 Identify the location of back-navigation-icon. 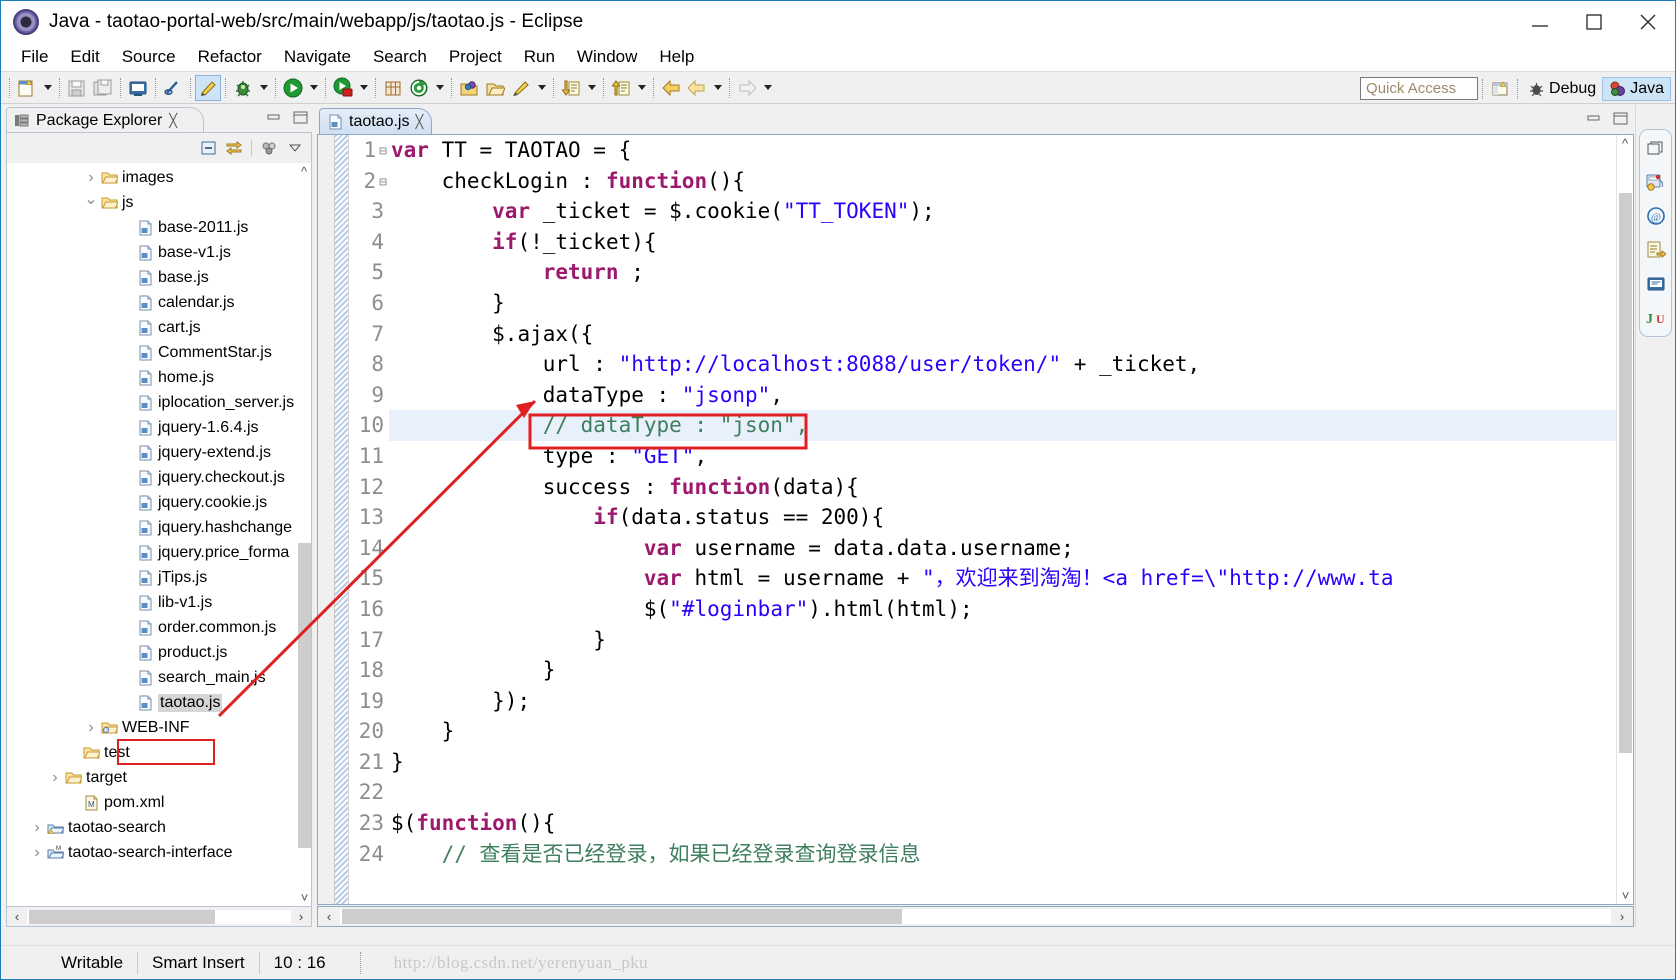
(671, 88).